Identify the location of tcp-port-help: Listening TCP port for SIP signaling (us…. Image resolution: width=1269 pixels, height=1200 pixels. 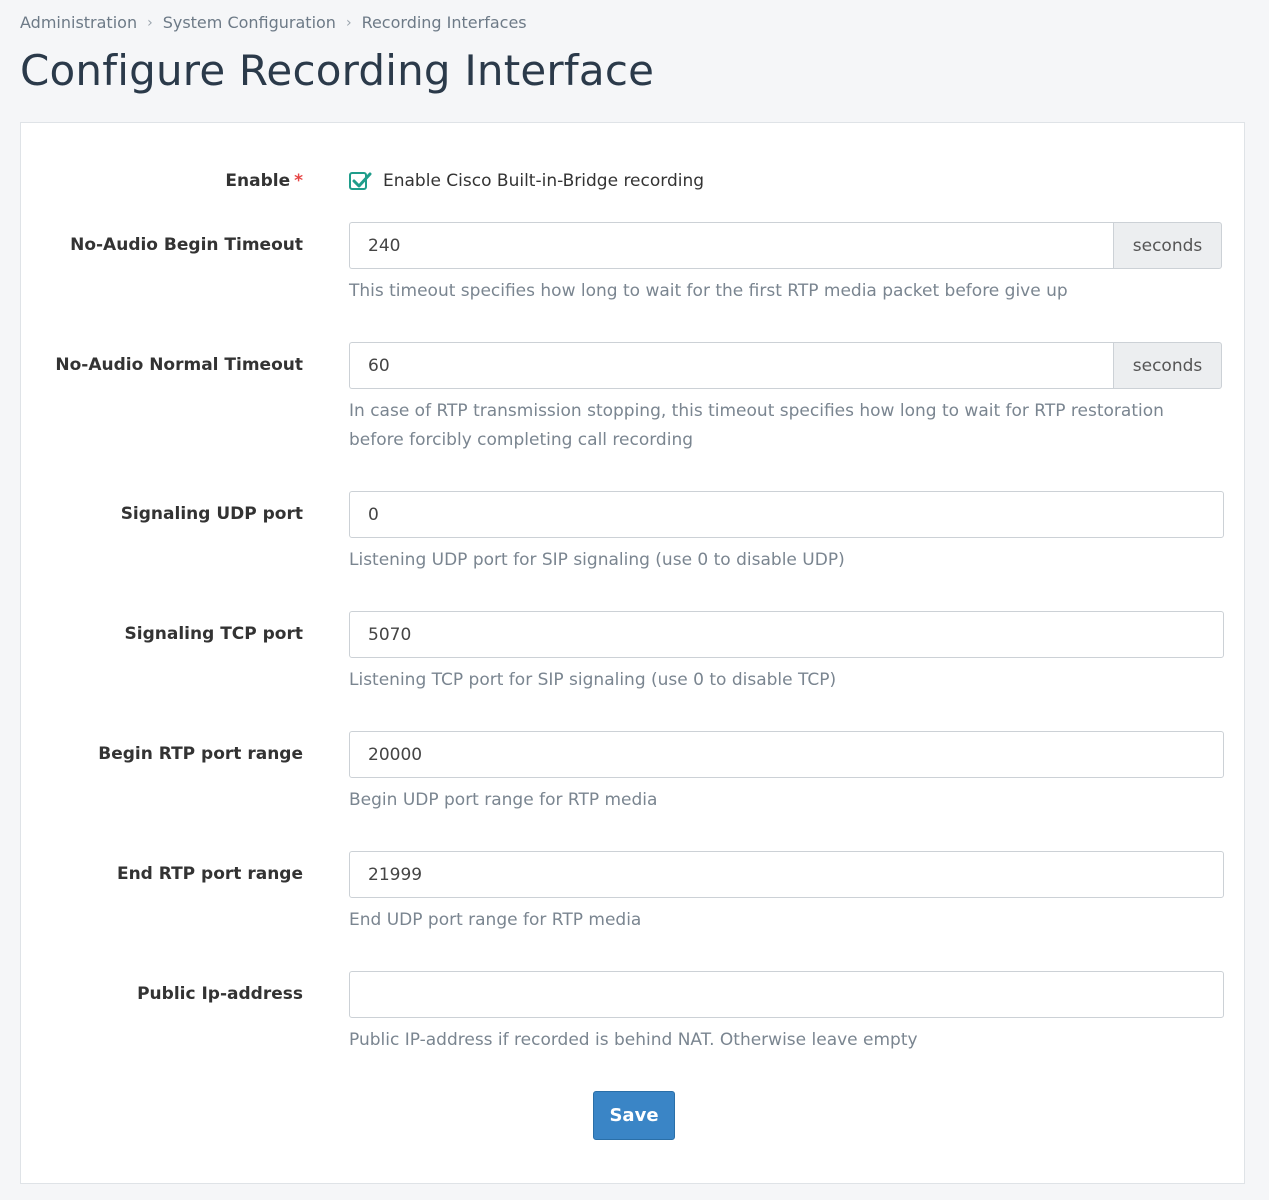
(593, 680).